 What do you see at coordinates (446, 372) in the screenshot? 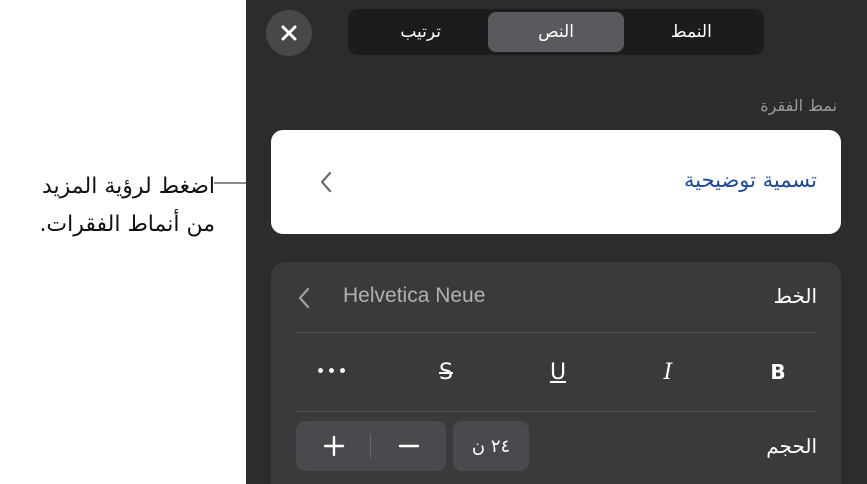
I see `strikethrough-button: S` at bounding box center [446, 372].